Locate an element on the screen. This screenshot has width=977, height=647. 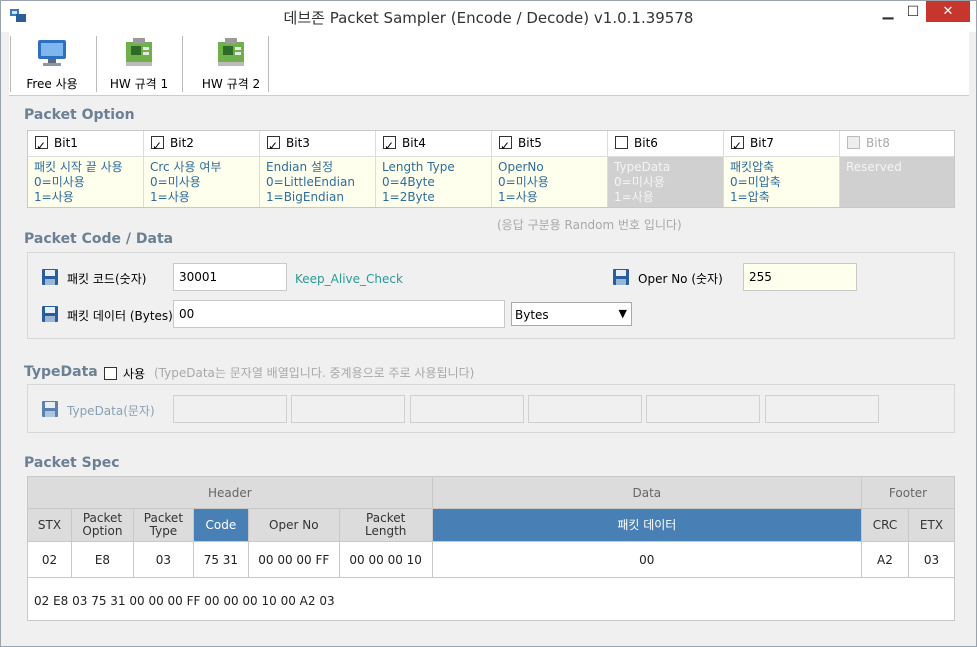
spec-col: Packet Length is located at coordinates (385, 525).